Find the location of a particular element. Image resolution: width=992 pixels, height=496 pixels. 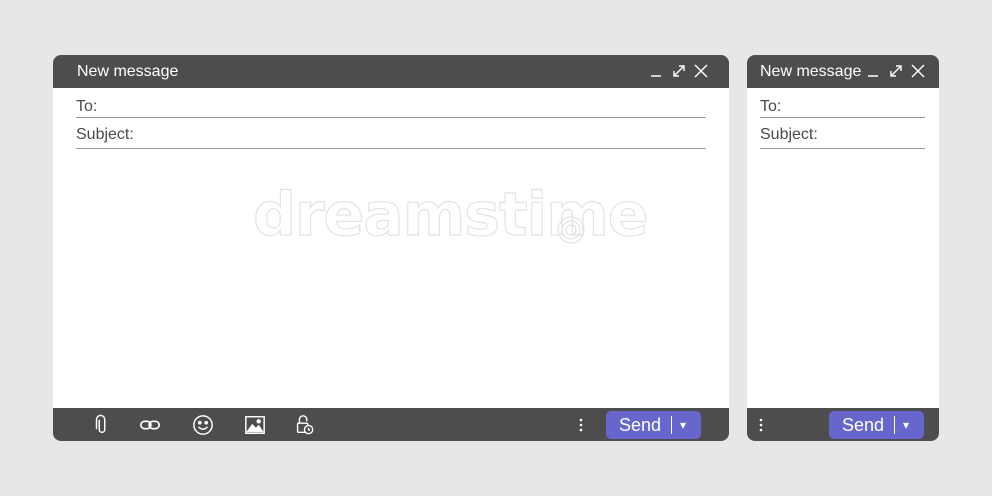

link-icon is located at coordinates (150, 425).